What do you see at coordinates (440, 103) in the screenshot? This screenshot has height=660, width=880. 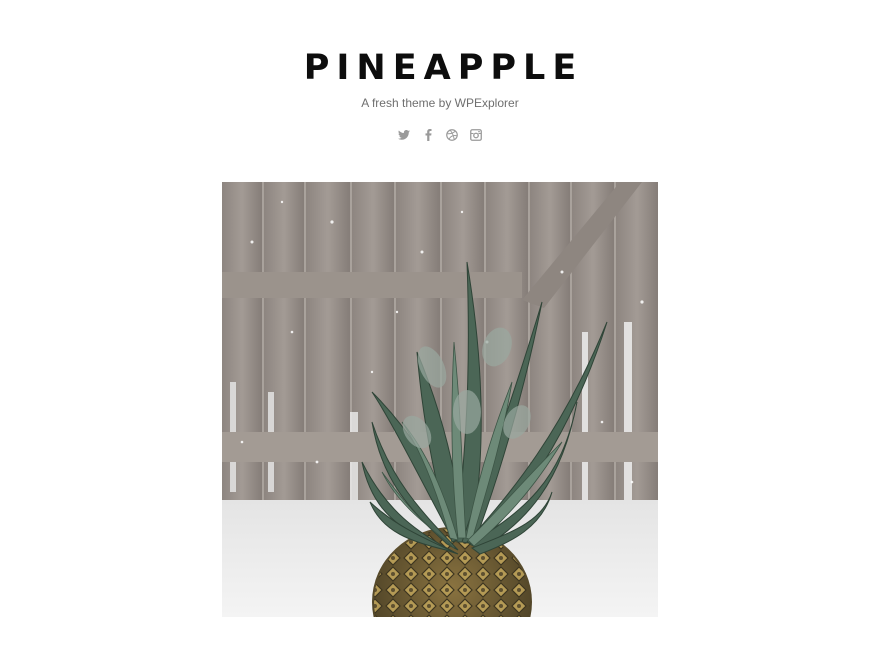 I see `site-description: A fresh theme by WPExplorer` at bounding box center [440, 103].